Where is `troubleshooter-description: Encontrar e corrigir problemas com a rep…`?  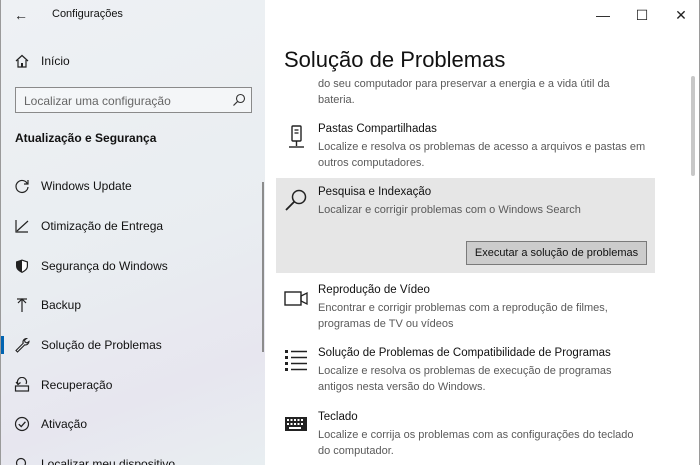 troubleshooter-description: Encontrar e corrigir problemas com a rep… is located at coordinates (463, 316).